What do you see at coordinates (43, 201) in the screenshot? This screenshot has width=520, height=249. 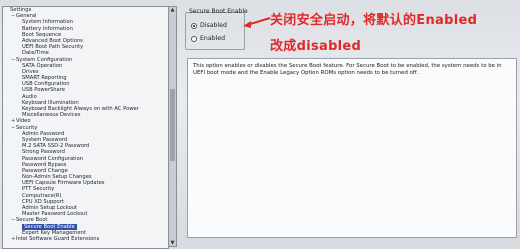 I see `tree-item-label: CPU XD Support` at bounding box center [43, 201].